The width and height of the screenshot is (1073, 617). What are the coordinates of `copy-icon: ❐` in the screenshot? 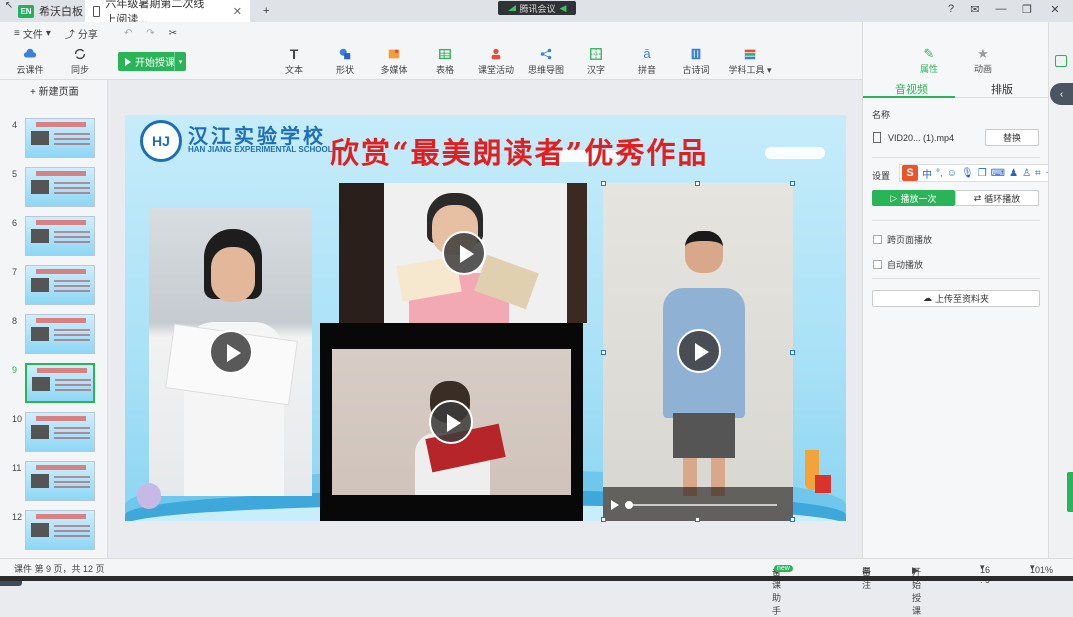 It's located at (982, 173).